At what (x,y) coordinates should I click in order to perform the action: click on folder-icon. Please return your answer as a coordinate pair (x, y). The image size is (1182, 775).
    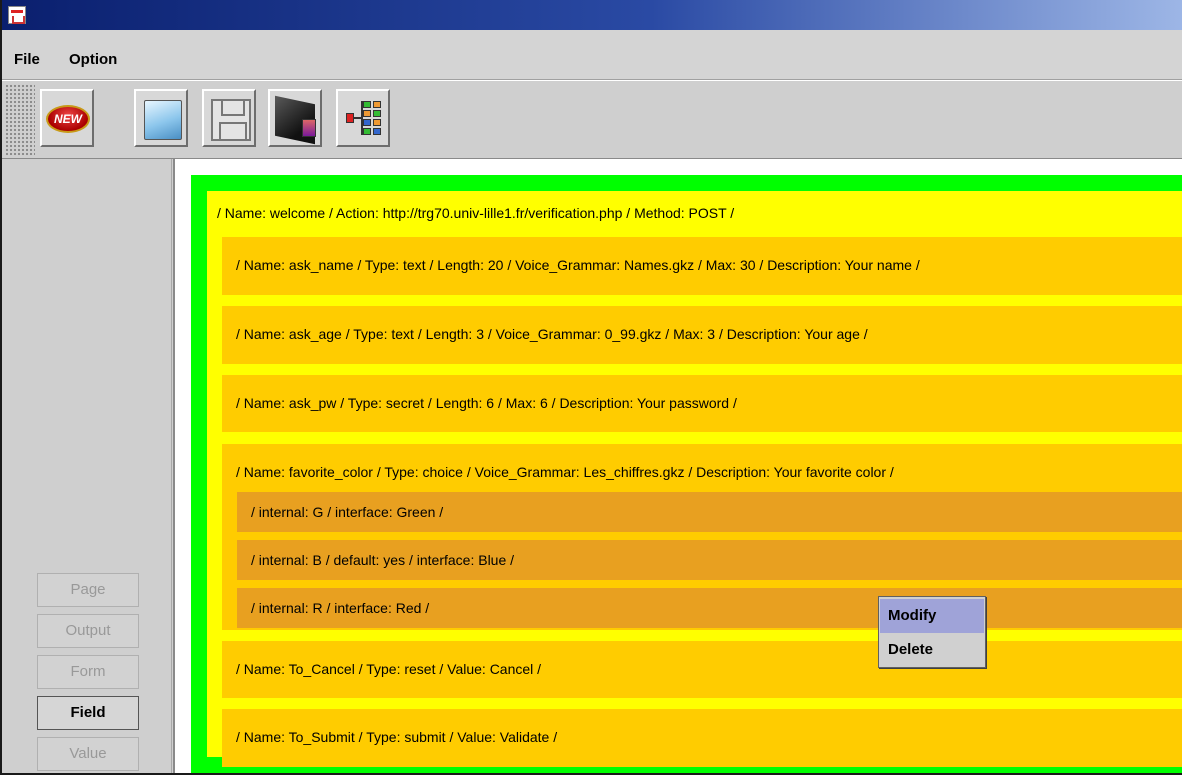
    Looking at the image, I should click on (163, 120).